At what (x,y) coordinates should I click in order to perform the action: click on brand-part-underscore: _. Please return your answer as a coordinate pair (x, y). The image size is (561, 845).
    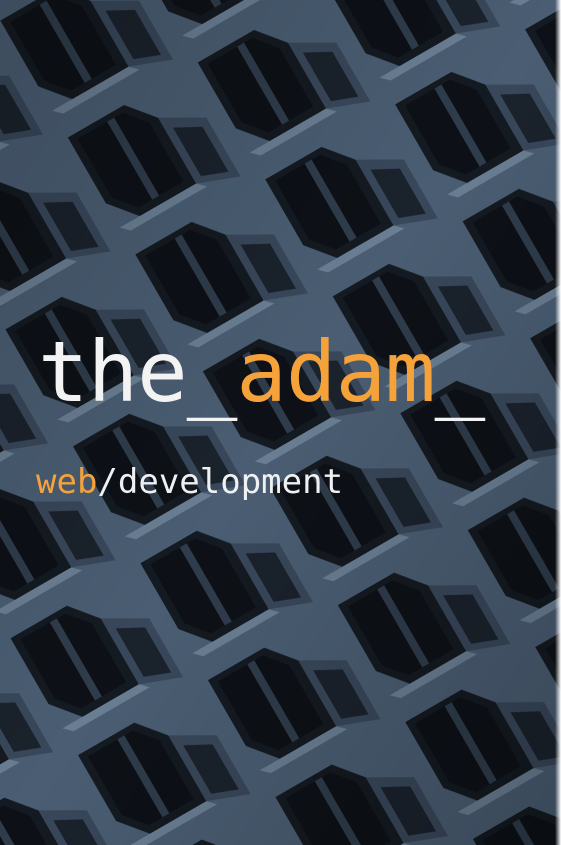
    Looking at the image, I should click on (460, 372).